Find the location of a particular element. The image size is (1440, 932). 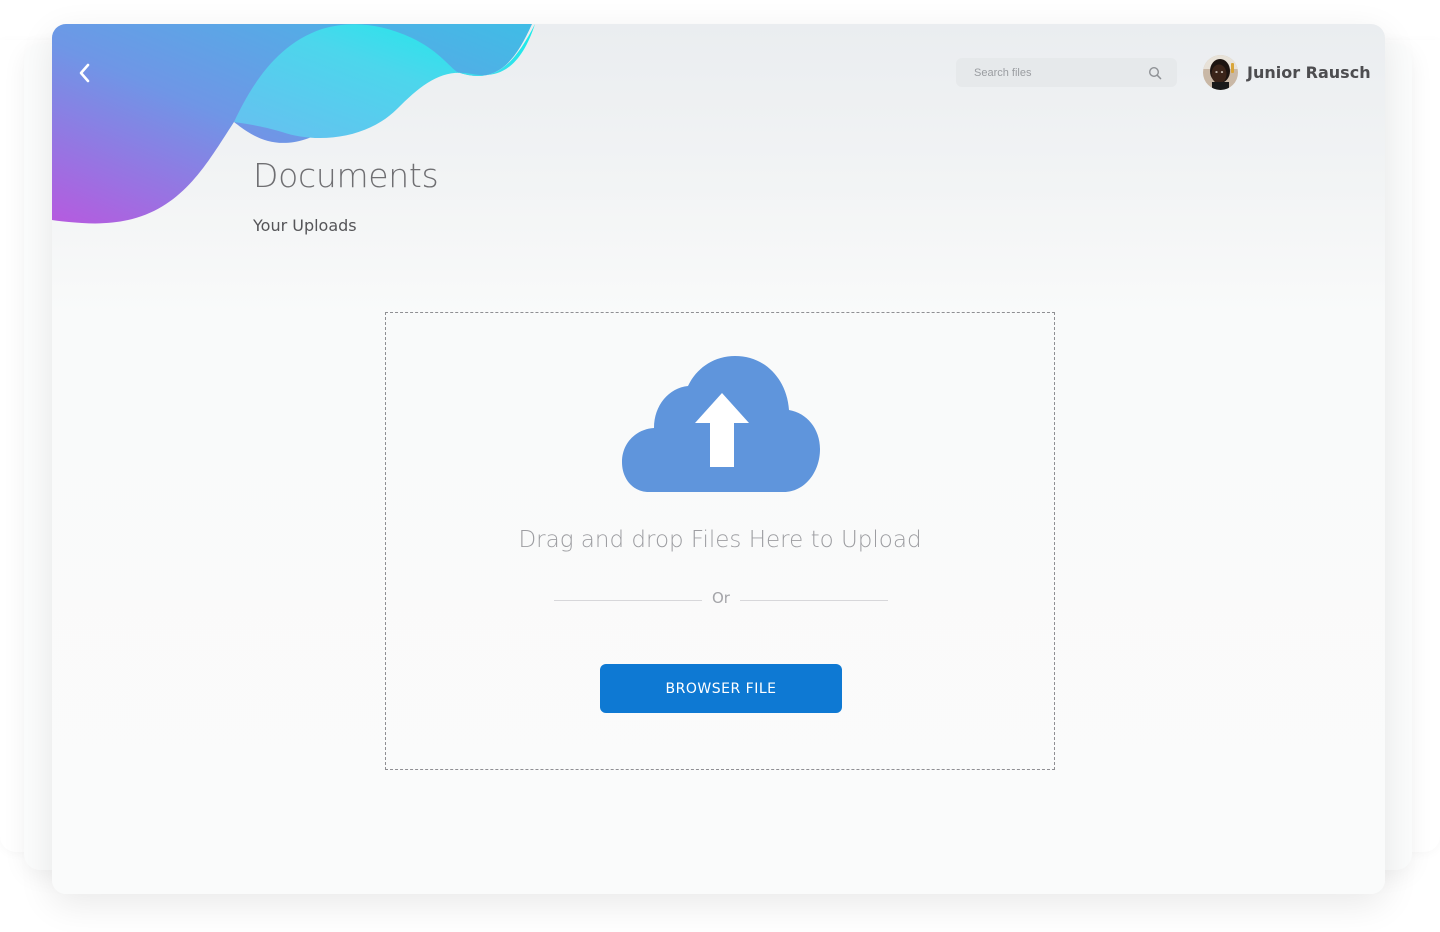

user-profile: Junior Rausch is located at coordinates (1287, 72).